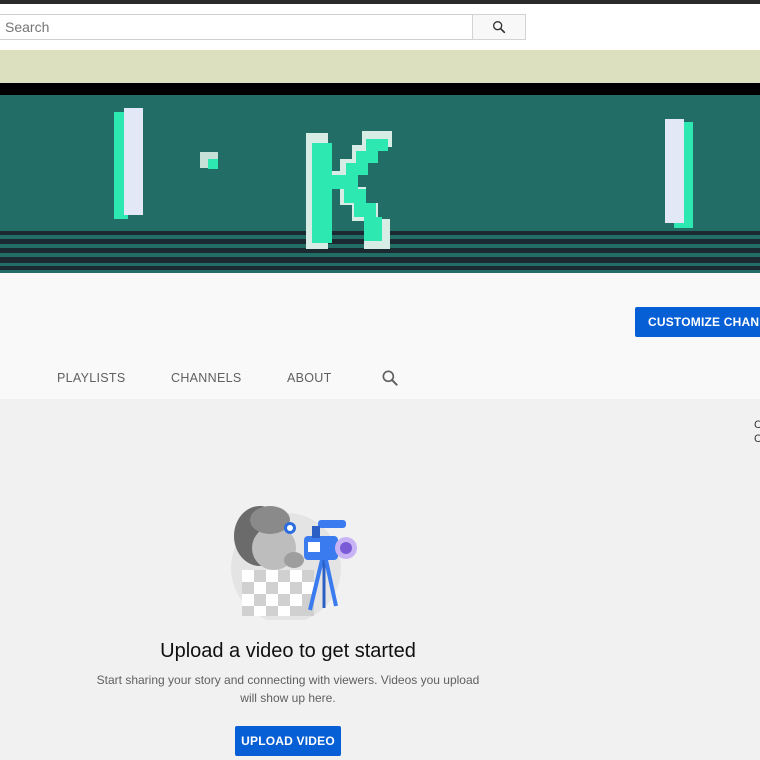  I want to click on banner-dark-band, so click(380, 89).